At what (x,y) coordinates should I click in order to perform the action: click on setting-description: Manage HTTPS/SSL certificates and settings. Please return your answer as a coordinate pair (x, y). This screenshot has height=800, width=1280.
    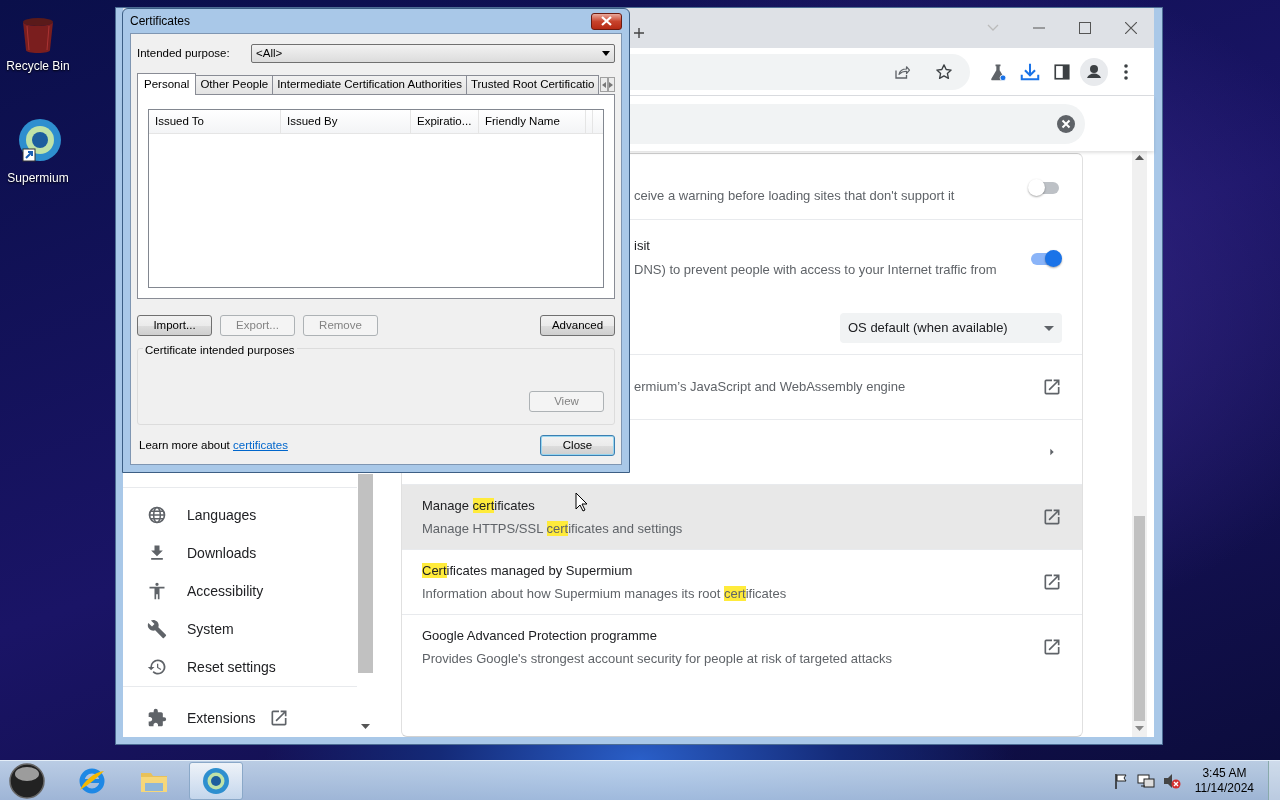
    Looking at the image, I should click on (553, 529).